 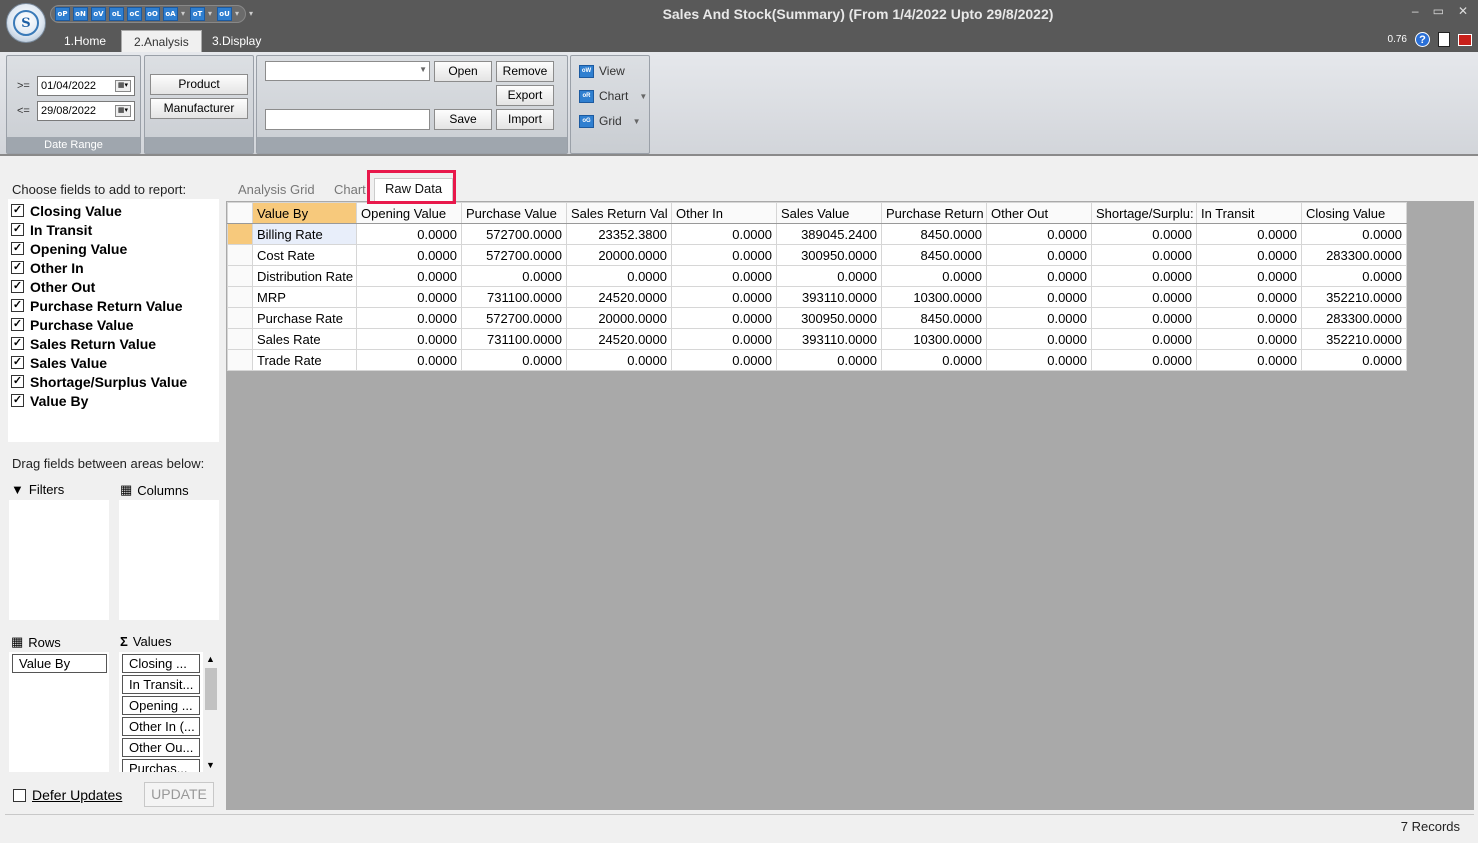 What do you see at coordinates (211, 689) in the screenshot?
I see `scroll-thumb` at bounding box center [211, 689].